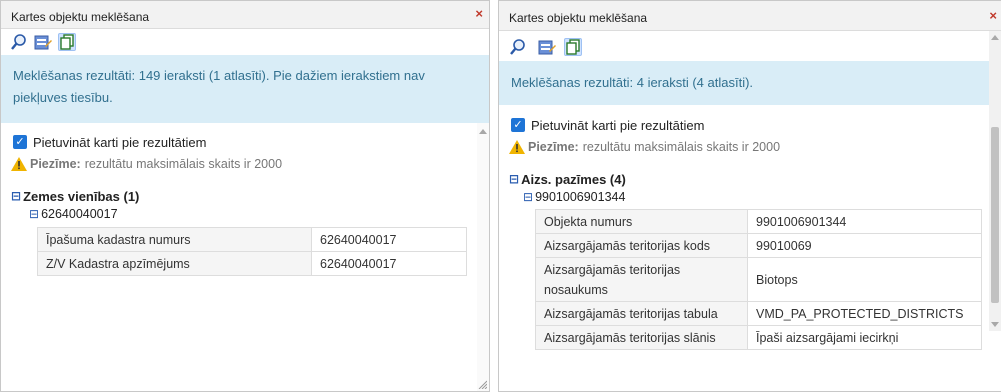  Describe the element at coordinates (580, 197) in the screenshot. I see `result-item-id: 9901006901344` at that location.